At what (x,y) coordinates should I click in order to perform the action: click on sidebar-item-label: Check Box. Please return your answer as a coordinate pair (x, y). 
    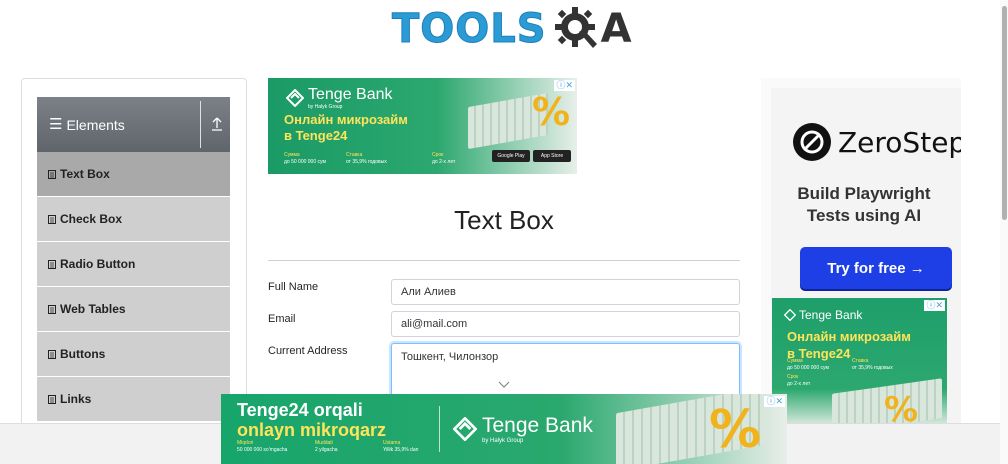
    Looking at the image, I should click on (91, 219).